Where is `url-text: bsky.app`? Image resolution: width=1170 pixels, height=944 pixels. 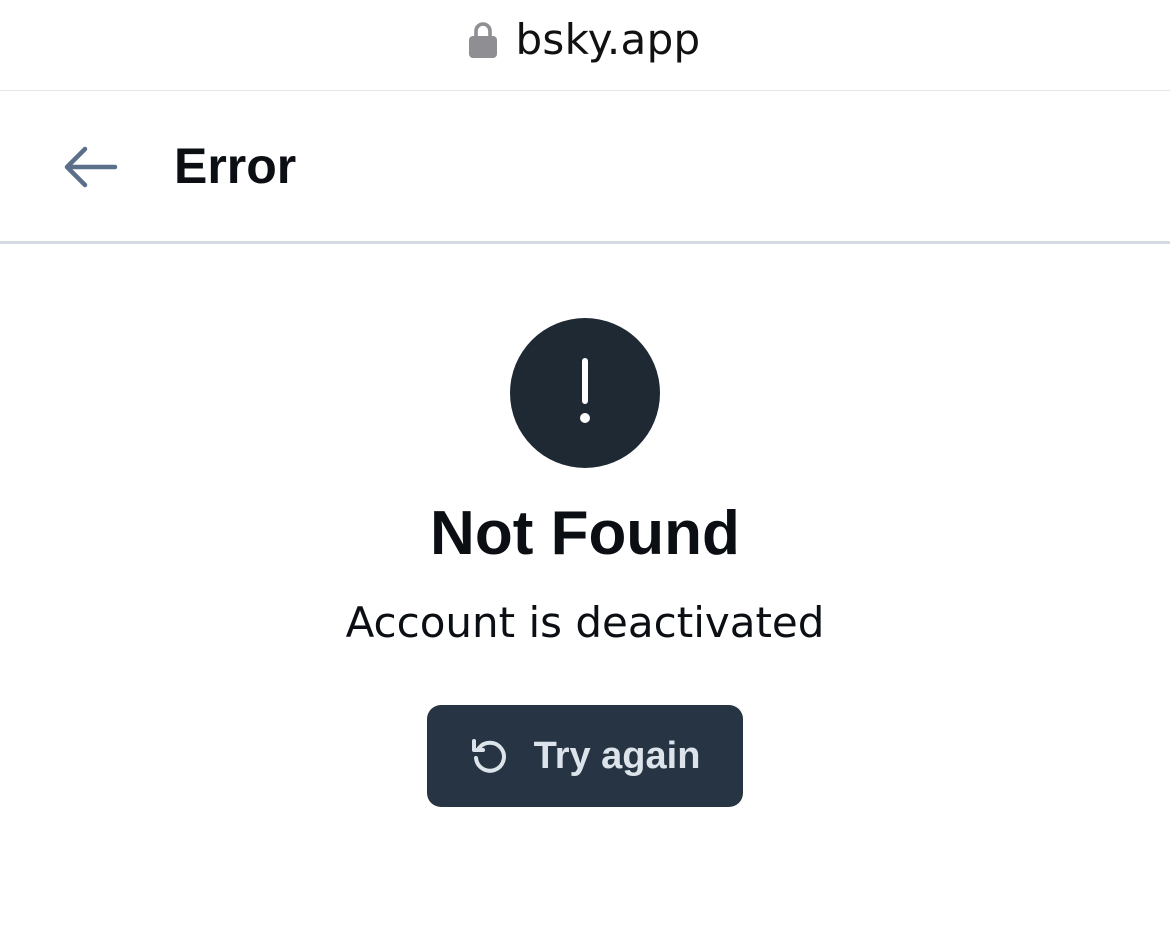 url-text: bsky.app is located at coordinates (607, 39).